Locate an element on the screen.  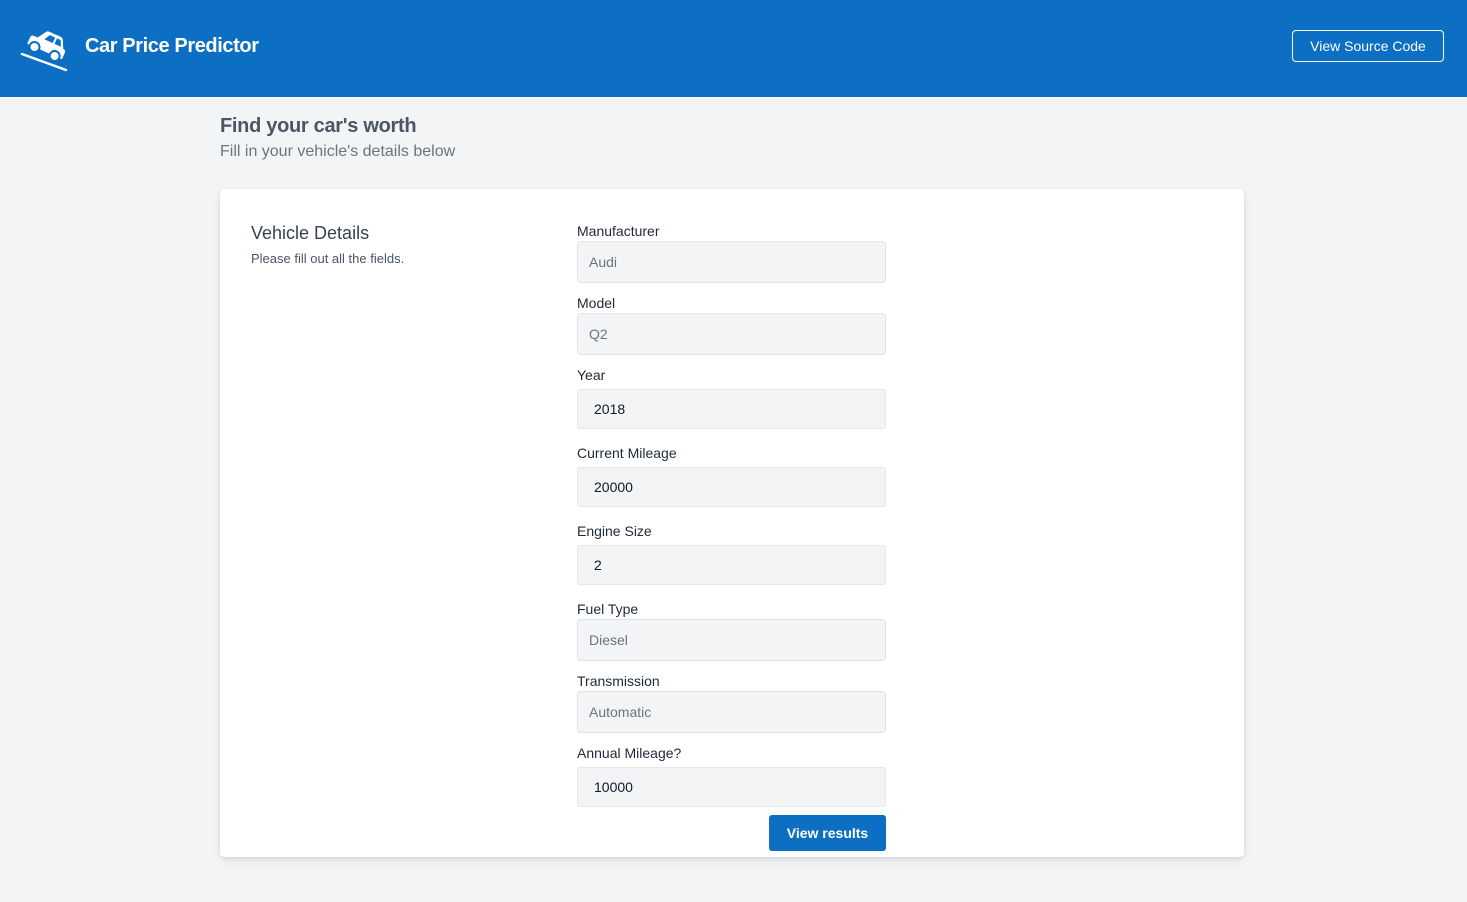
submit-row: View results is located at coordinates (731, 833).